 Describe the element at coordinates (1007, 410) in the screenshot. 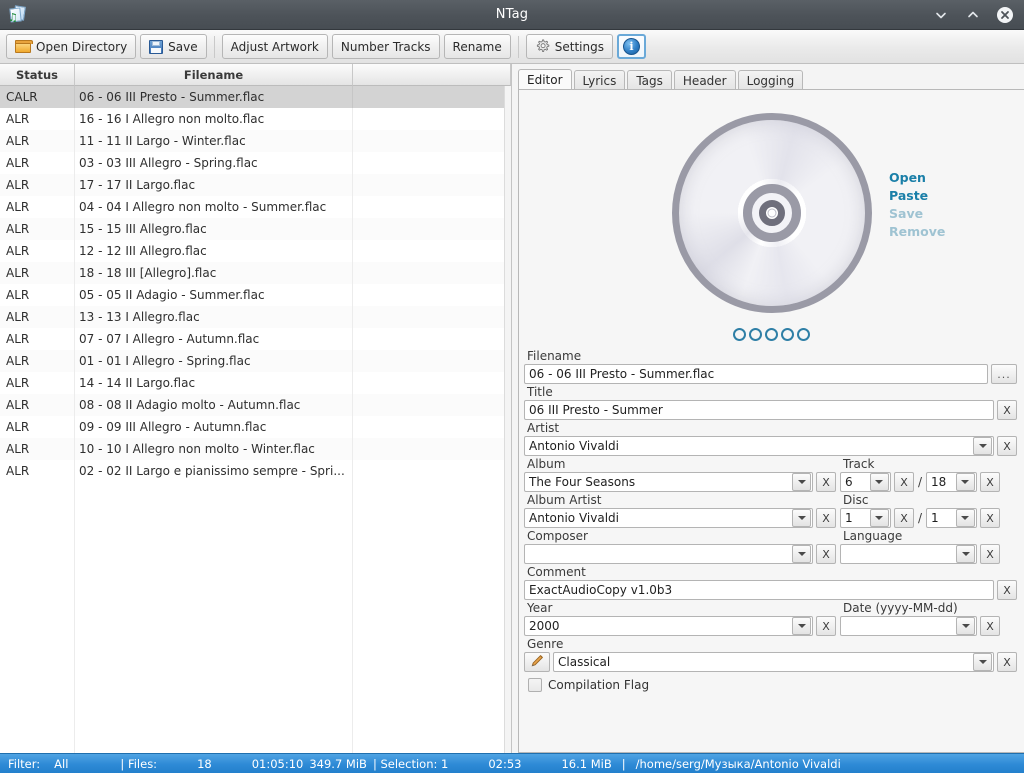

I see `title-clear-button: X` at that location.